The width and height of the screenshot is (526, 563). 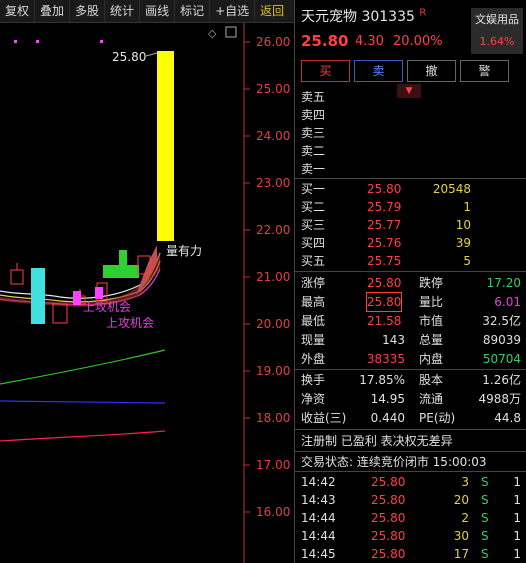 I want to click on trade-buttons: 买 卖 撤 警, so click(x=410, y=72).